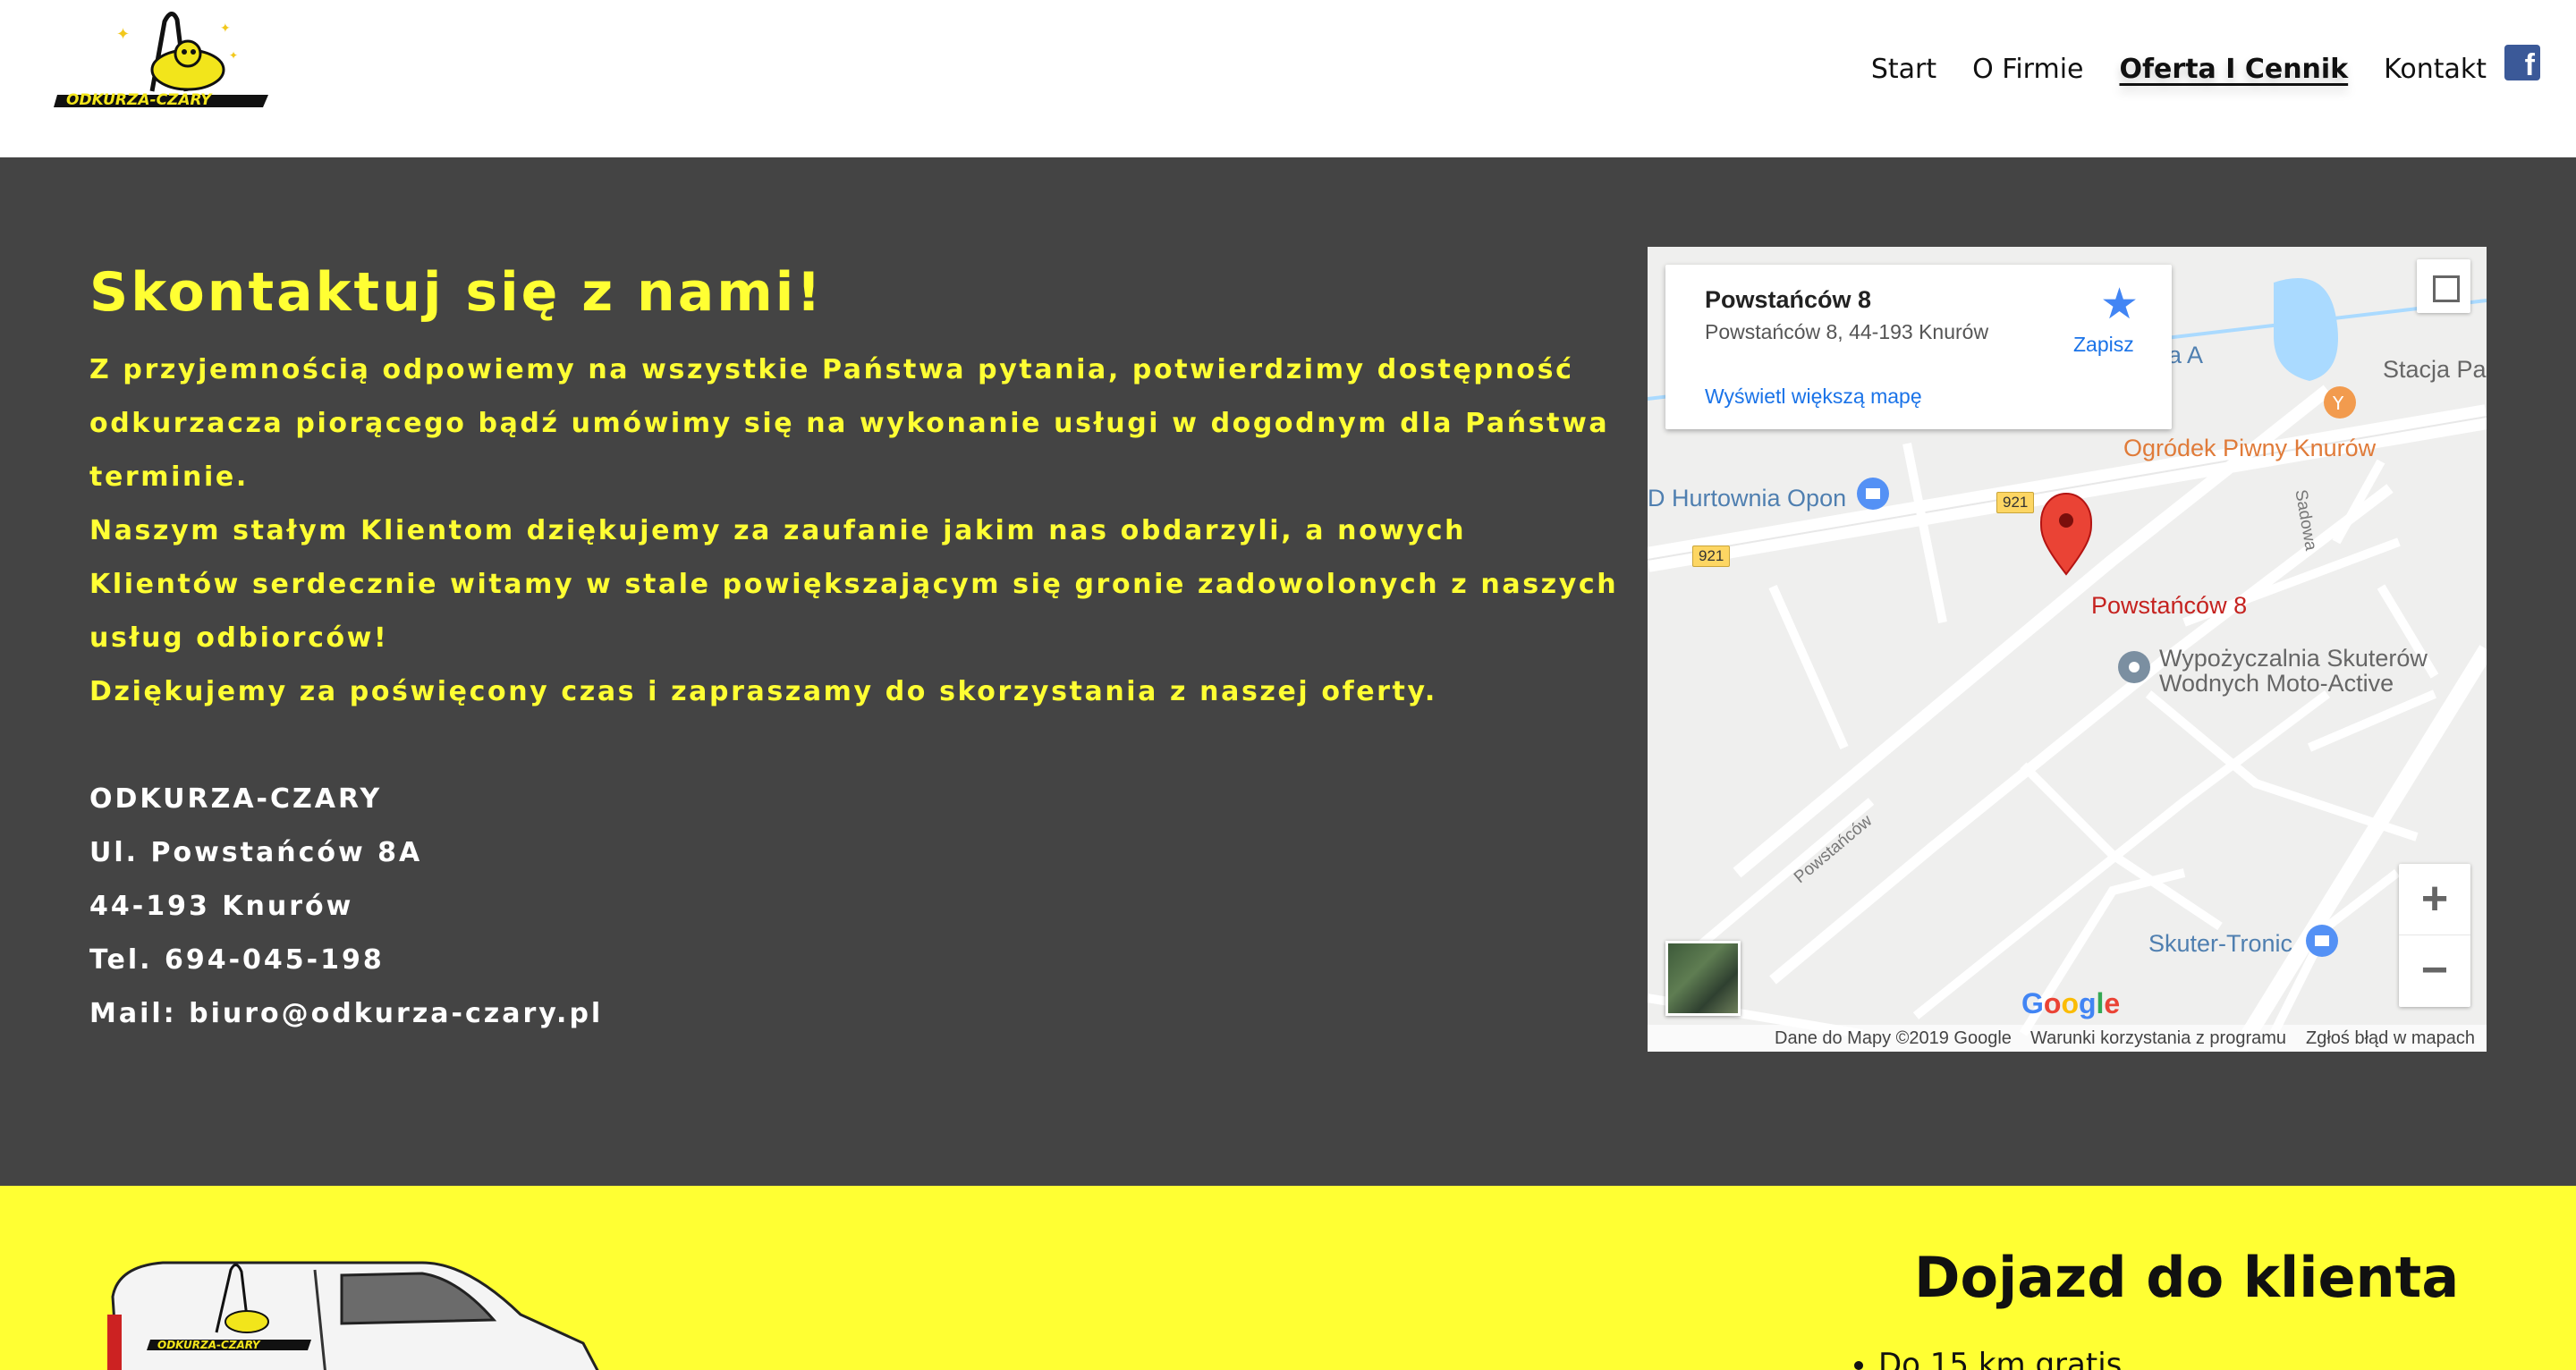 This screenshot has width=2576, height=1370. What do you see at coordinates (2158, 1038) in the screenshot?
I see `map-terms-link: Warunki korzystania z programu` at bounding box center [2158, 1038].